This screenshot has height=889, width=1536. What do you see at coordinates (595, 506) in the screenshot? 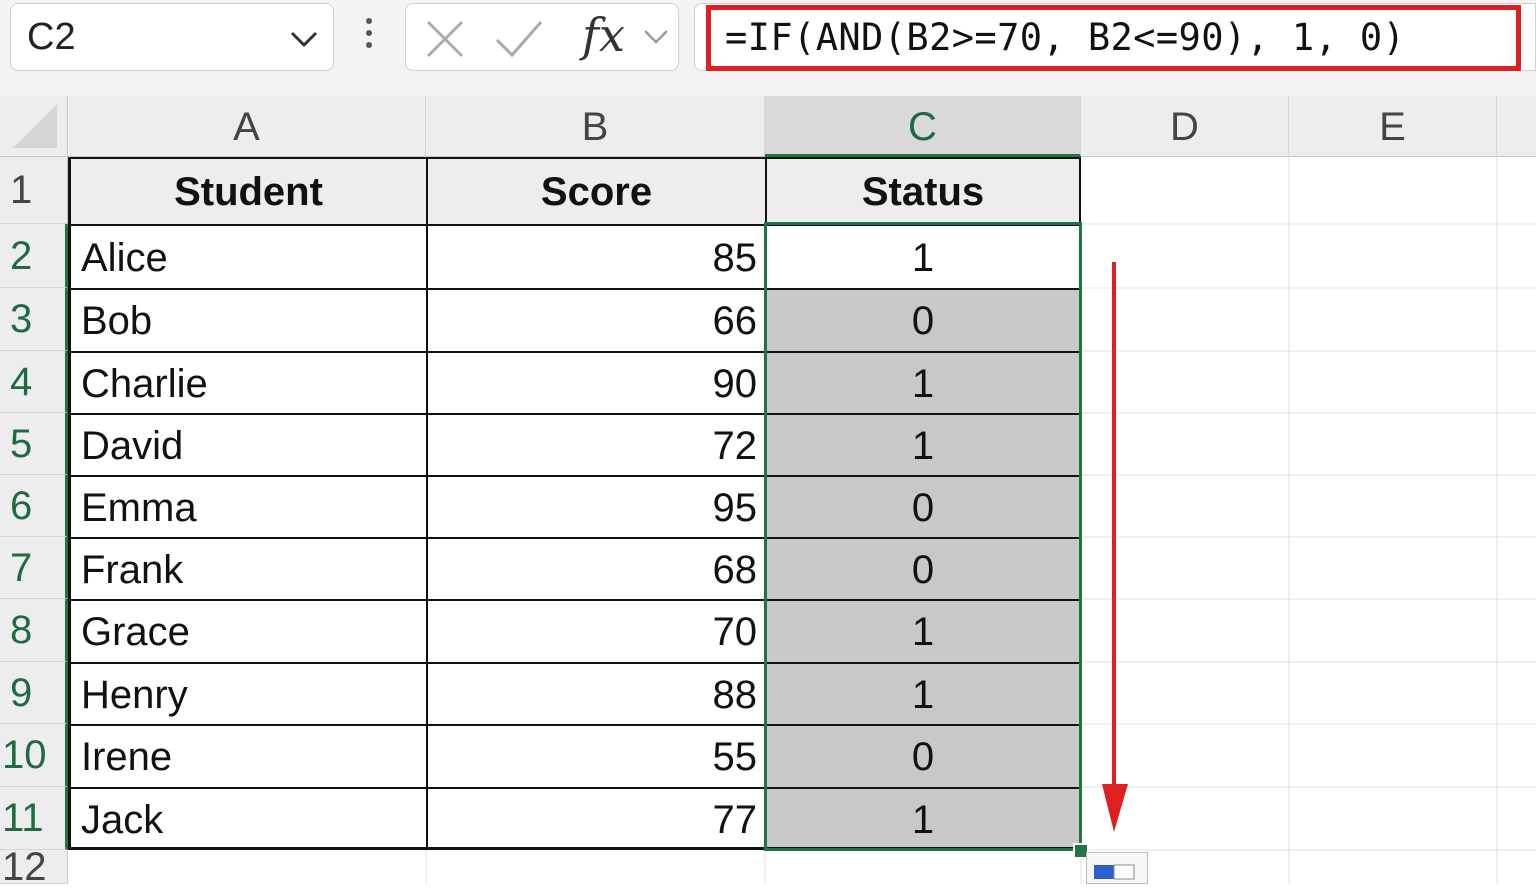
I see `cell-score: 95` at bounding box center [595, 506].